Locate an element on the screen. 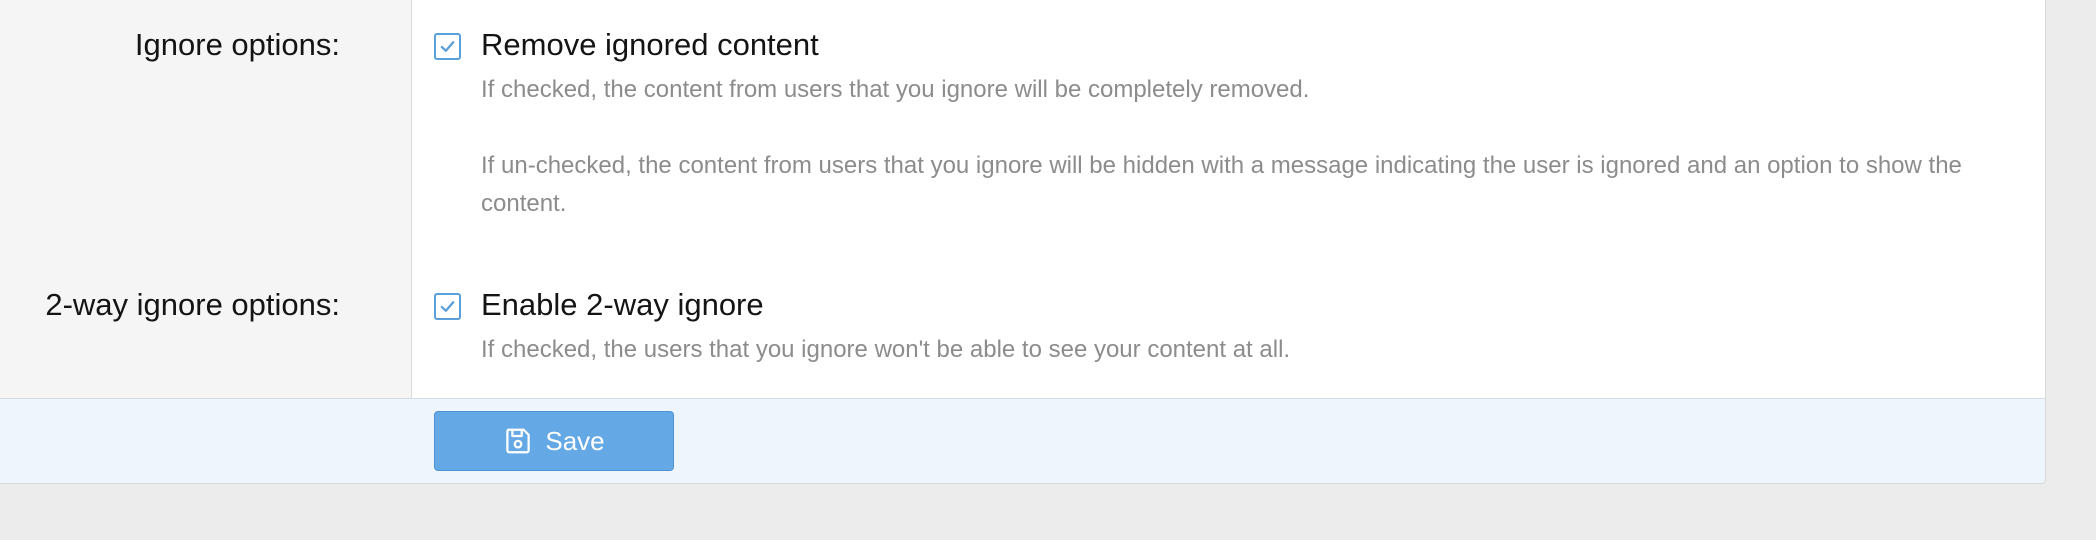 Image resolution: width=2096 pixels, height=540 pixels. save-icon is located at coordinates (518, 441).